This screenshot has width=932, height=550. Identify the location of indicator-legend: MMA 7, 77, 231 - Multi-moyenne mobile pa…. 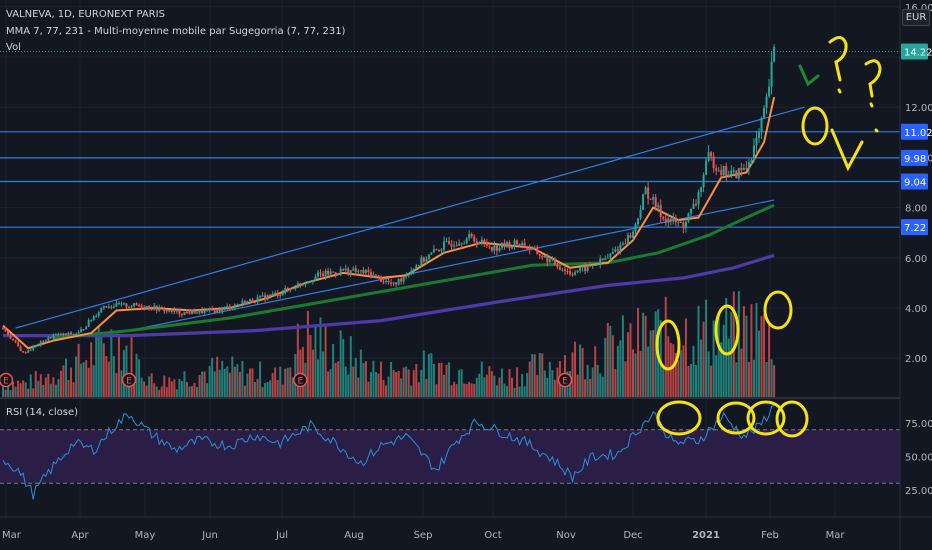
(175, 31).